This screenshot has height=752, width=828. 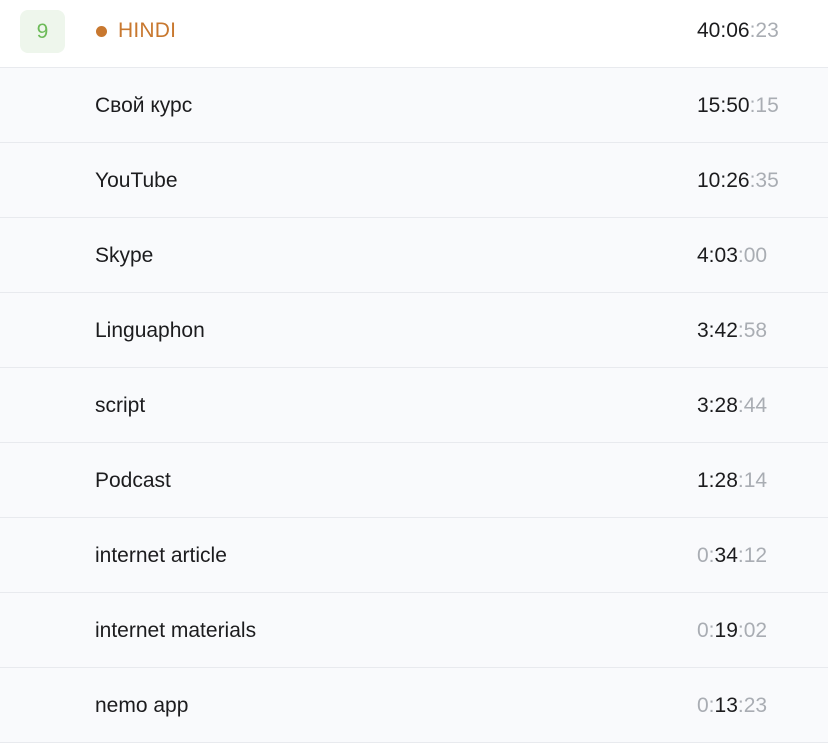 What do you see at coordinates (161, 555) in the screenshot?
I see `activity-label: internet article` at bounding box center [161, 555].